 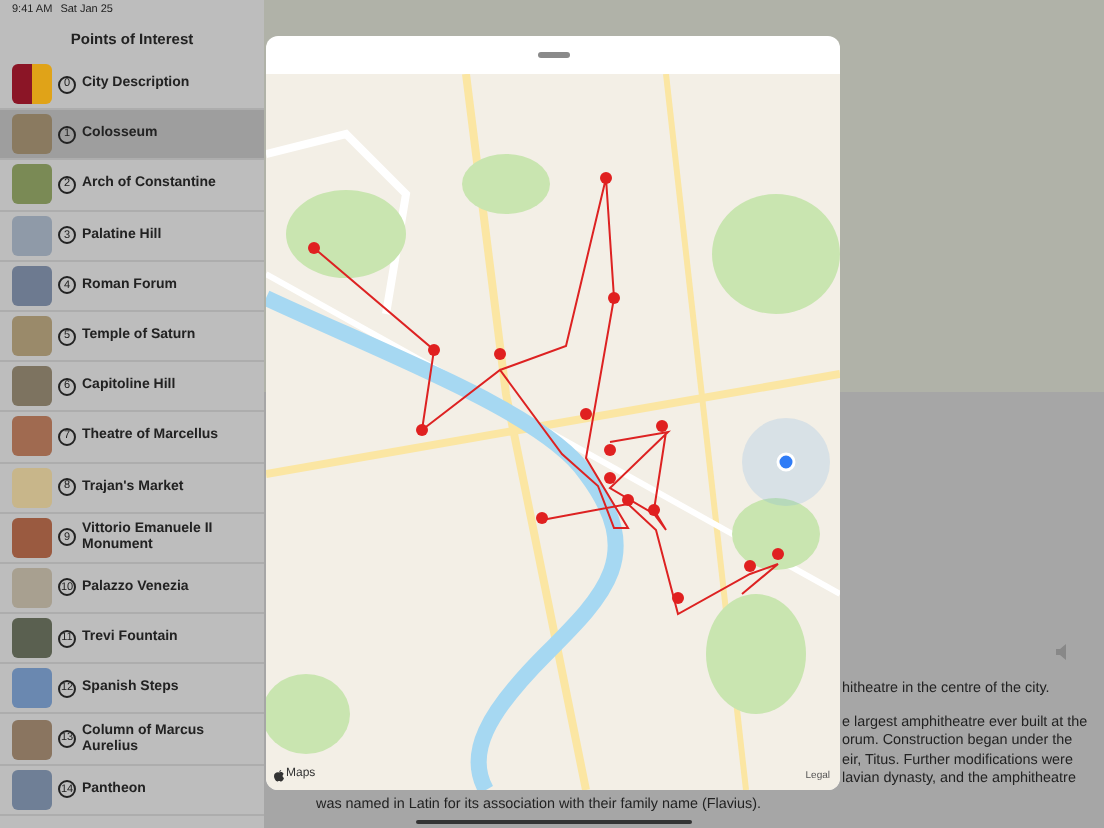 I want to click on flag-thumbnail, so click(x=32, y=84).